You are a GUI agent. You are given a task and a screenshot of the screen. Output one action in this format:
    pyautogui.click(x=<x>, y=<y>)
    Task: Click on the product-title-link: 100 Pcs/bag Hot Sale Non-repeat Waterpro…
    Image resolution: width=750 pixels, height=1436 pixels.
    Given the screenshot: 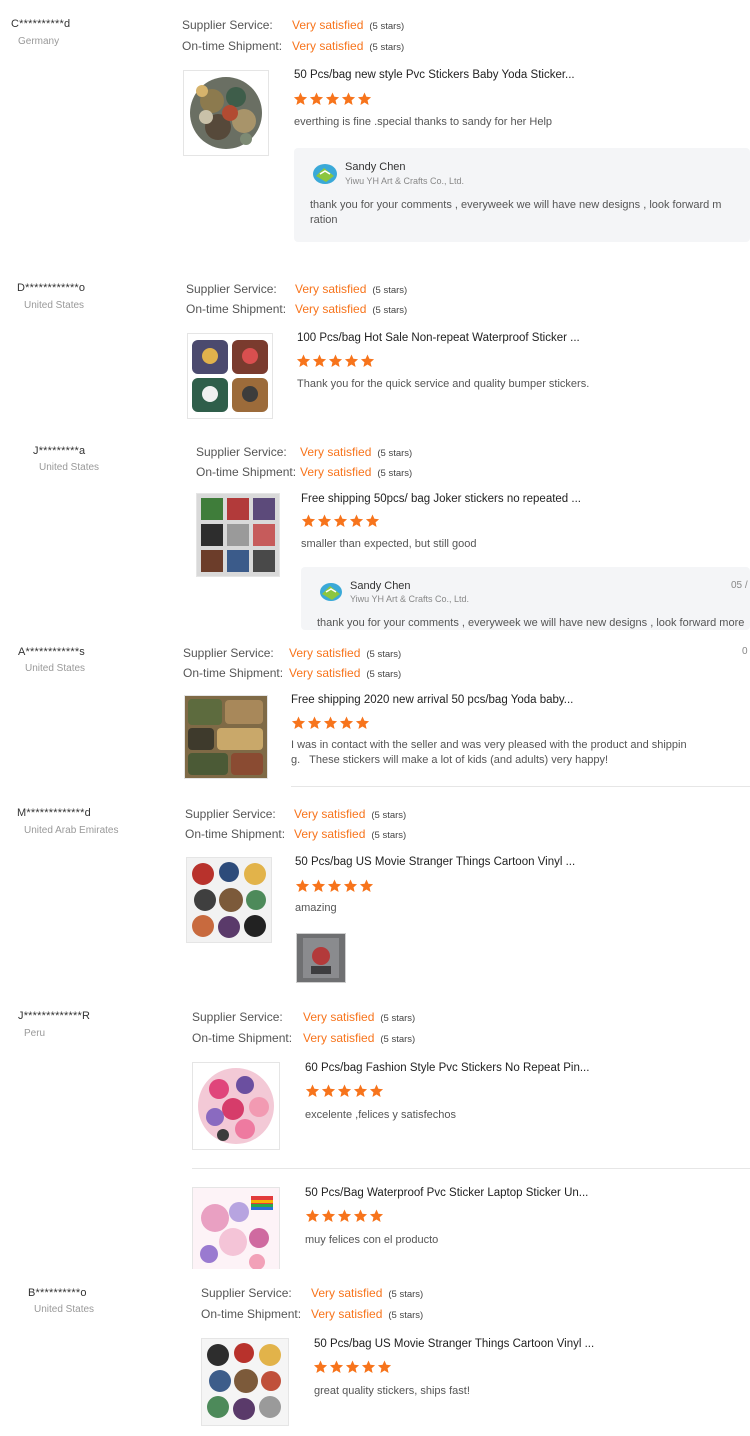 What is the action you would take?
    pyautogui.click(x=438, y=338)
    